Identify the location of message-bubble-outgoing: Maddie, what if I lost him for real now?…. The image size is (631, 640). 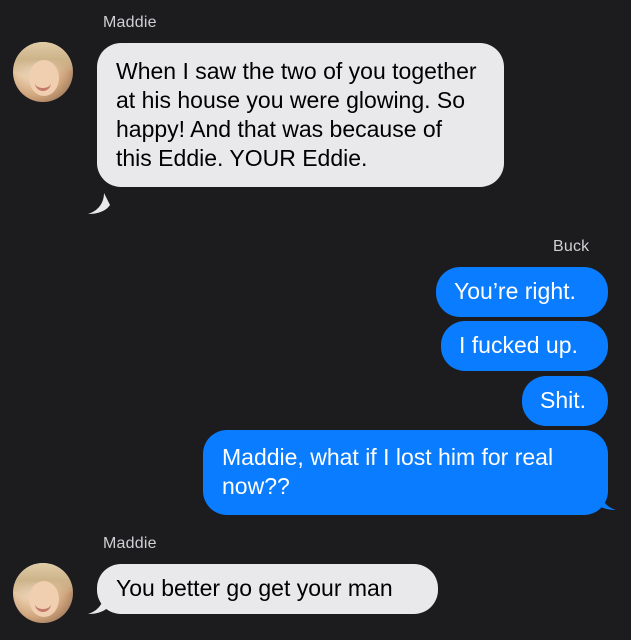
(405, 472).